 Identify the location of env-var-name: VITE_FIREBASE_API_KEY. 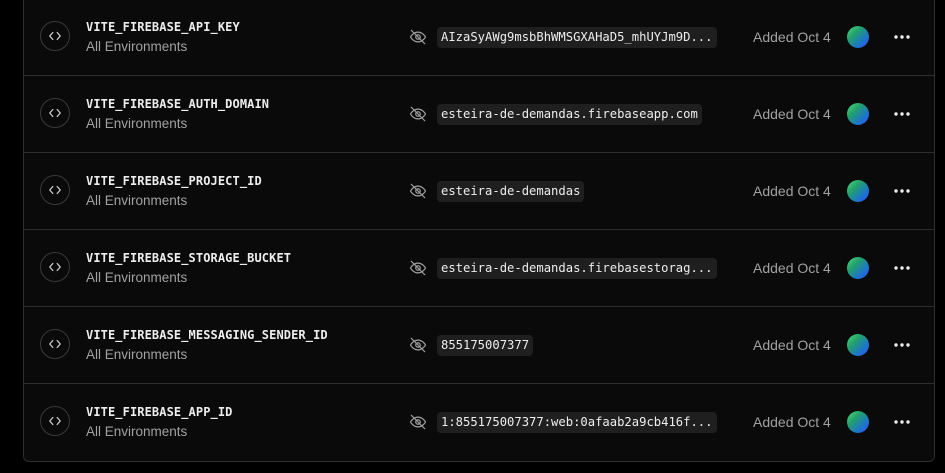
(163, 27).